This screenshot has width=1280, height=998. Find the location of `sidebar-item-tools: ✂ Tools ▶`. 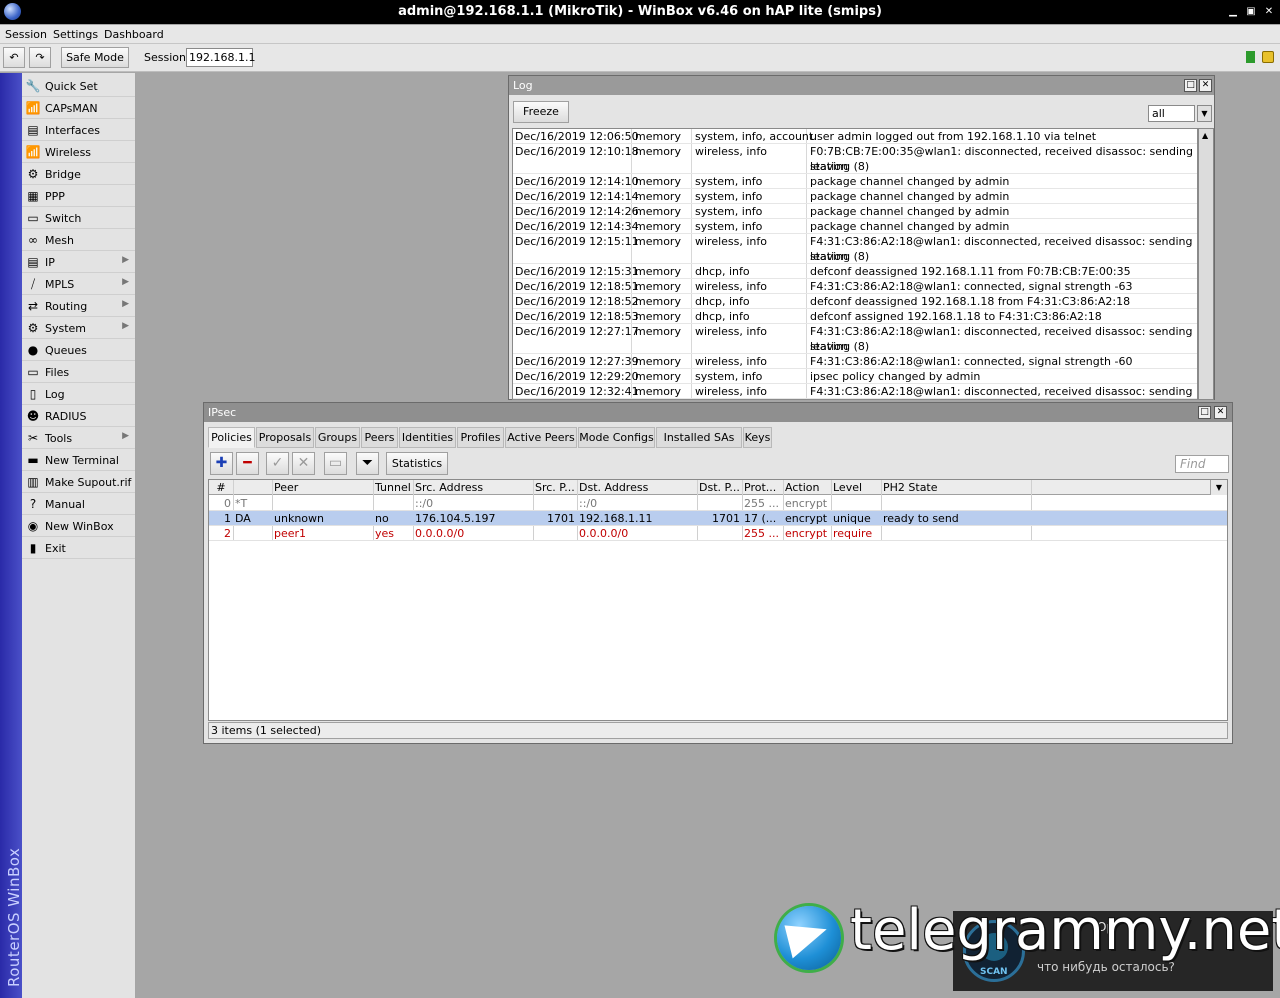

sidebar-item-tools: ✂ Tools ▶ is located at coordinates (78, 438).